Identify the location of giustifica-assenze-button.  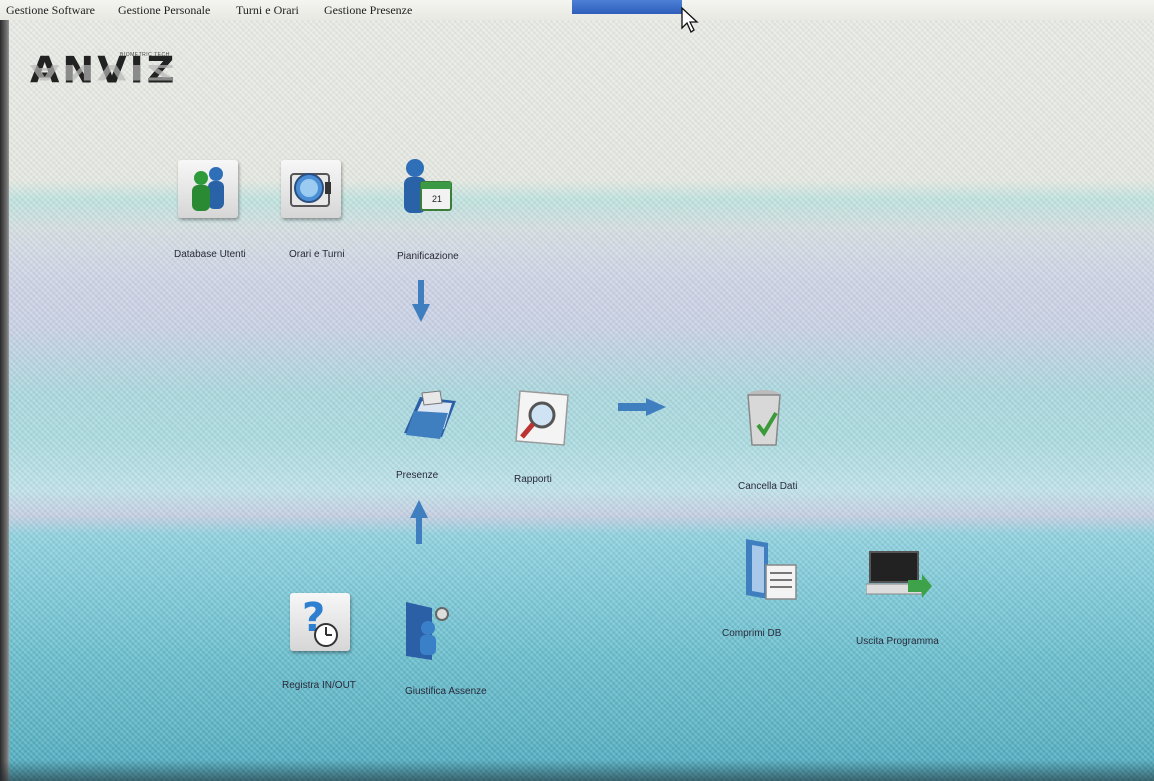
(430, 630).